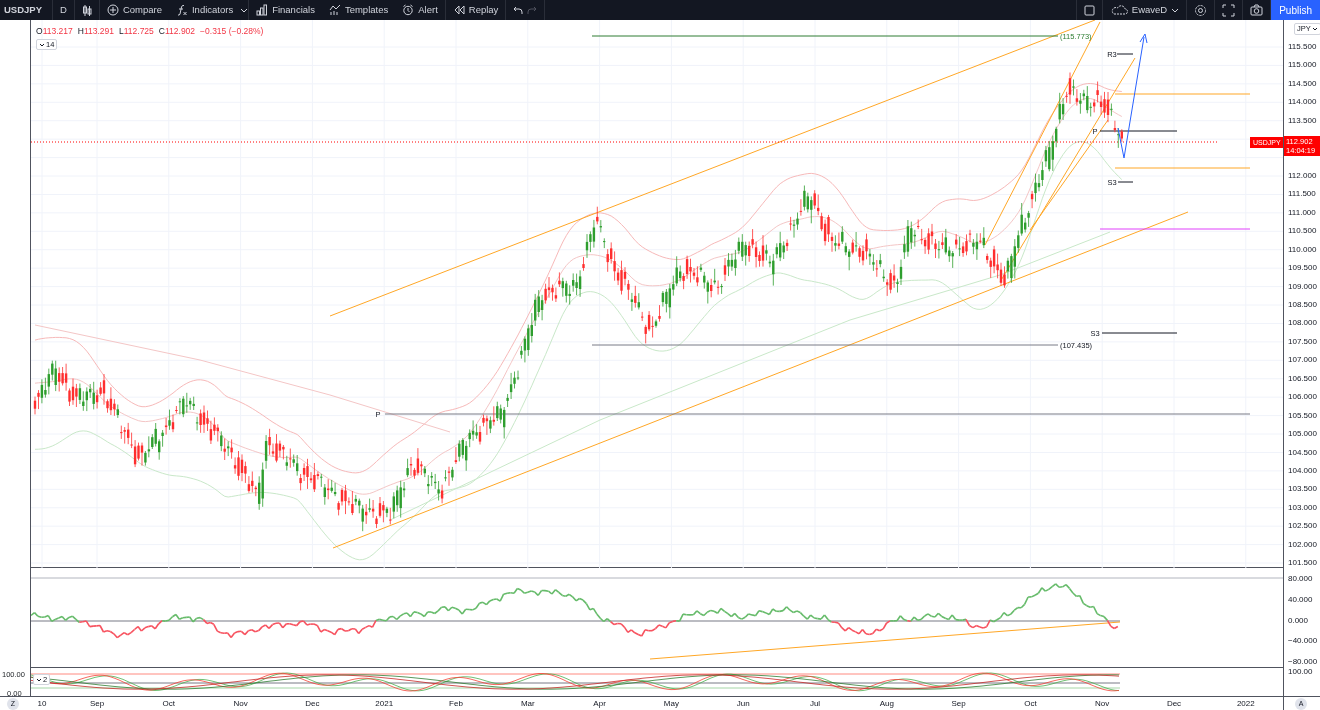 The width and height of the screenshot is (1320, 710). What do you see at coordinates (232, 31) in the screenshot?
I see `price-change: −0.315 (−0.28%)` at bounding box center [232, 31].